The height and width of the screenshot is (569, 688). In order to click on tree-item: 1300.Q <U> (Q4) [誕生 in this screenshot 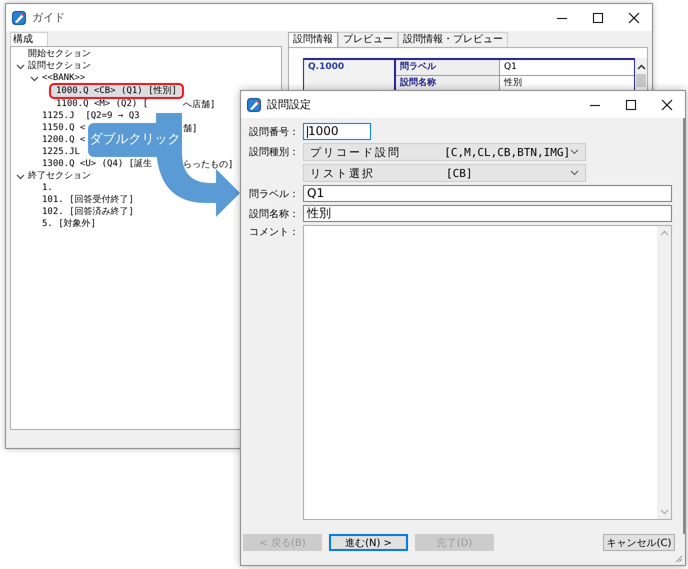, I will do `click(97, 164)`.